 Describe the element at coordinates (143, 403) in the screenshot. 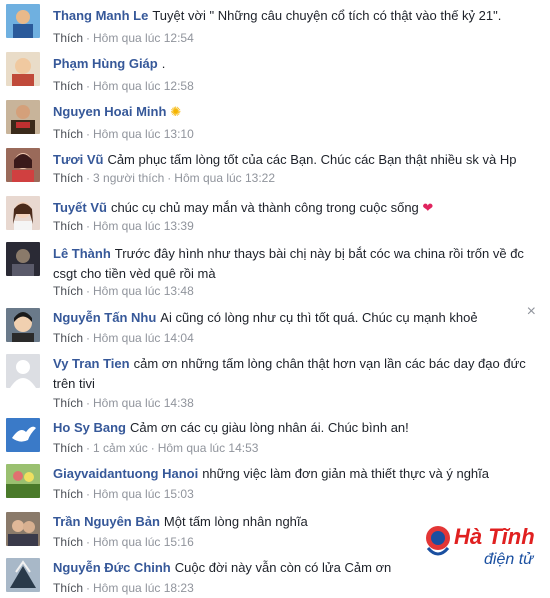

I see `timestamp: Hôm qua lúc 14:38` at that location.